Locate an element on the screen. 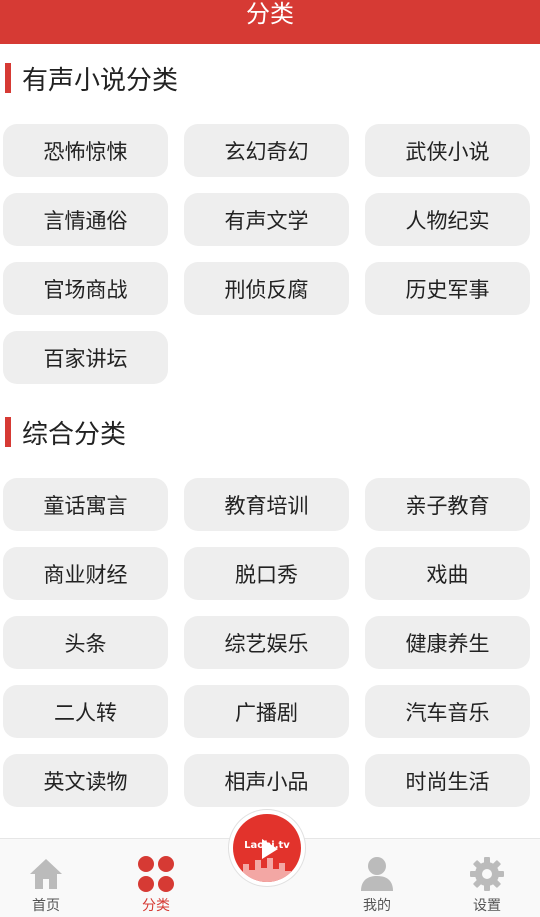  category-chip: 综艺娱乐 is located at coordinates (266, 642).